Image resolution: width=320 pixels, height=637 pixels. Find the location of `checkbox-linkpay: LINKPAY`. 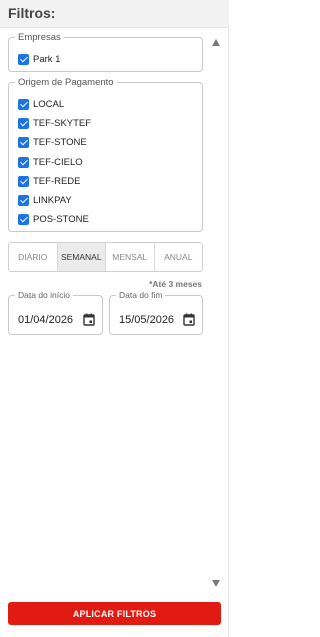

checkbox-linkpay: LINKPAY is located at coordinates (45, 200).